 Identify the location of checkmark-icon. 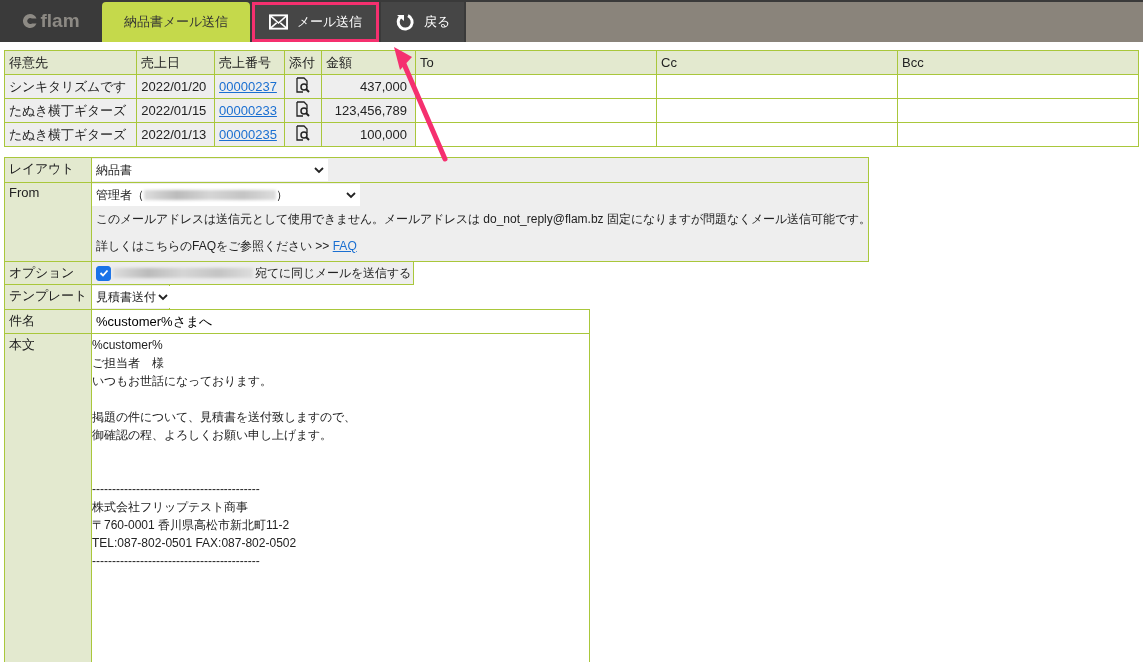
(103, 273).